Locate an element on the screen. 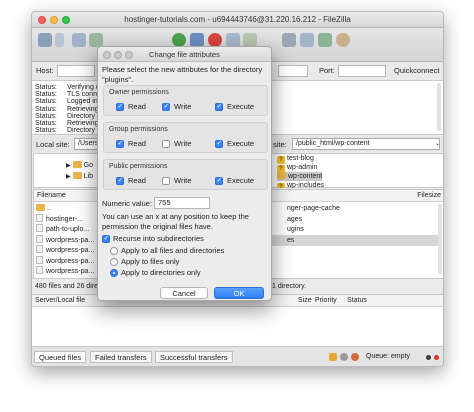 Image resolution: width=474 pixels, height=412 pixels. site-manager-icon is located at coordinates (45, 40).